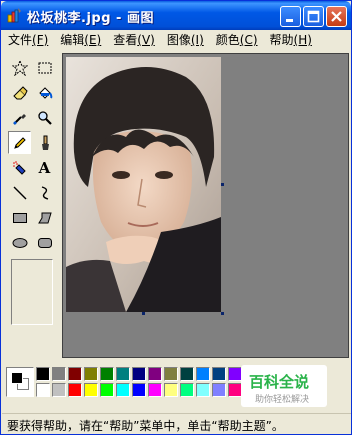 Image resolution: width=352 pixels, height=435 pixels. I want to click on magnifier-icon, so click(44, 117).